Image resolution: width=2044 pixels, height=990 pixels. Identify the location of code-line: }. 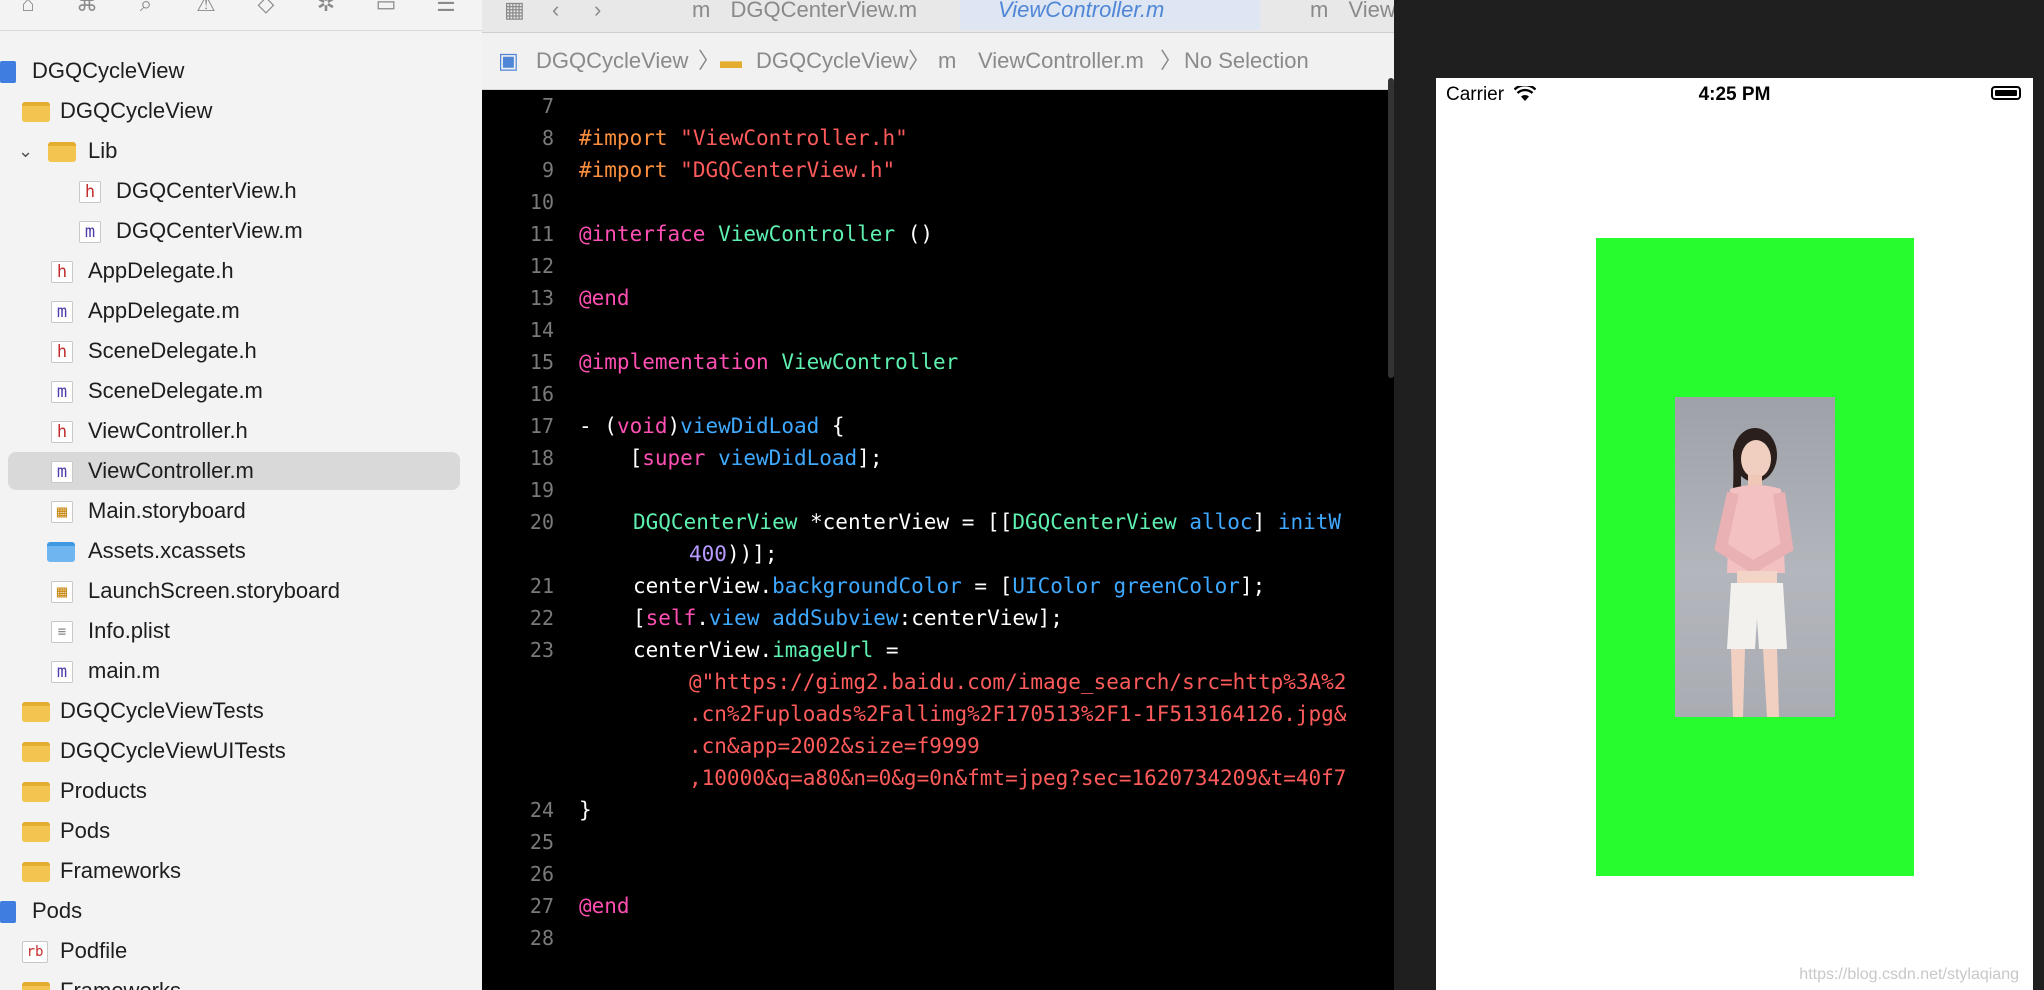
(585, 810).